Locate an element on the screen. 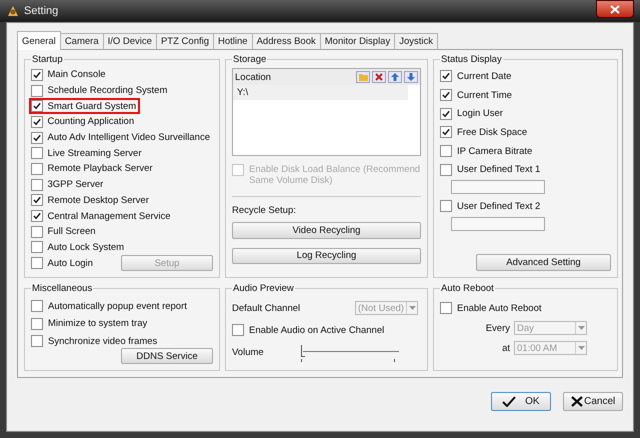 The height and width of the screenshot is (438, 640). checkbox-label: Schedule Recording System is located at coordinates (108, 90).